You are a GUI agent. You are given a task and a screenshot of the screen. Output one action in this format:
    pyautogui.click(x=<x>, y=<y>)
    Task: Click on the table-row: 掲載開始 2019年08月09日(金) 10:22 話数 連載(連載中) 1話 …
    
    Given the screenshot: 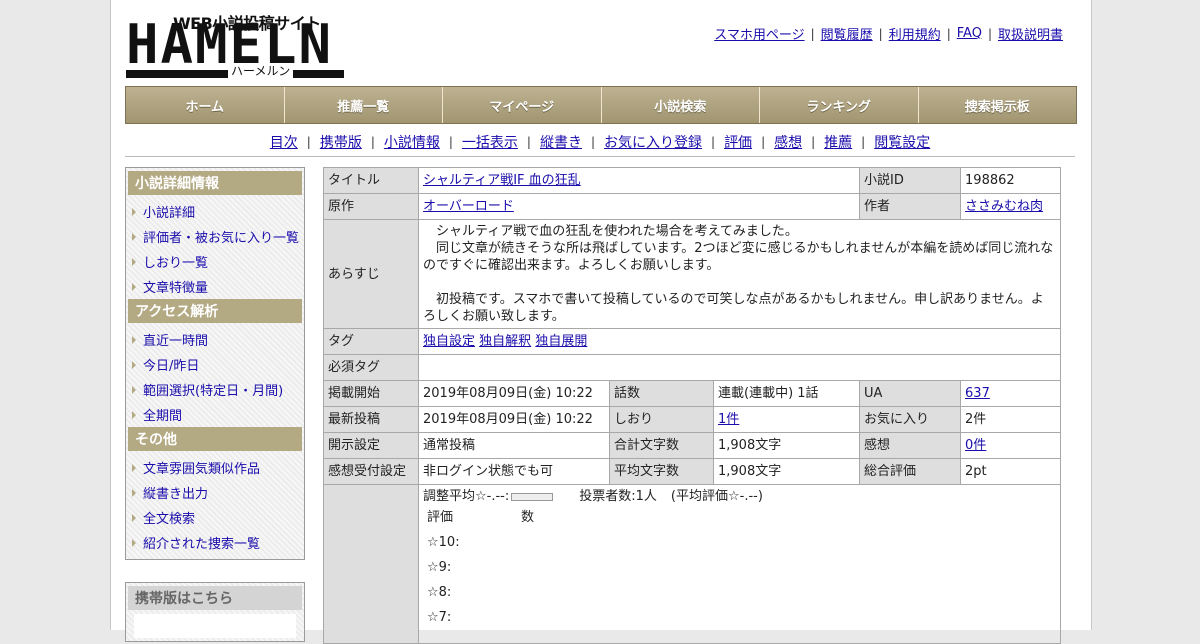 What is the action you would take?
    pyautogui.click(x=692, y=393)
    